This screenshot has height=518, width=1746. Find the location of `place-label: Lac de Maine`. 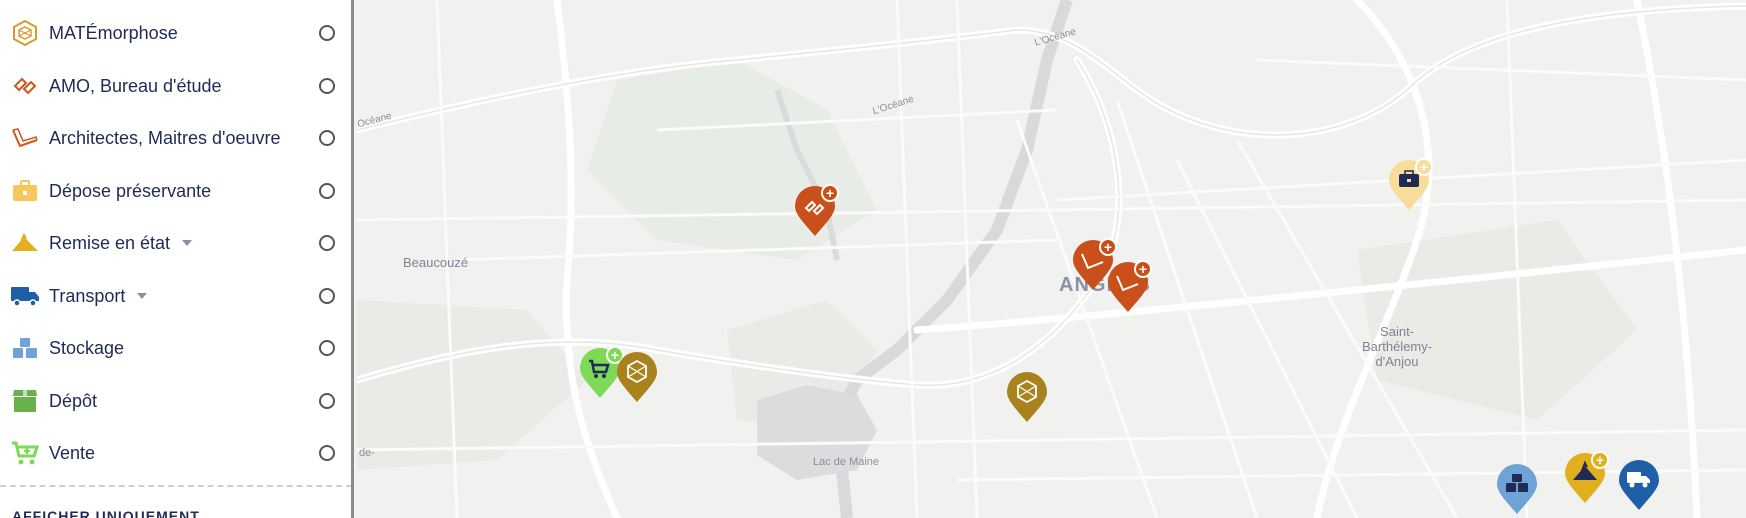

place-label: Lac de Maine is located at coordinates (846, 462).